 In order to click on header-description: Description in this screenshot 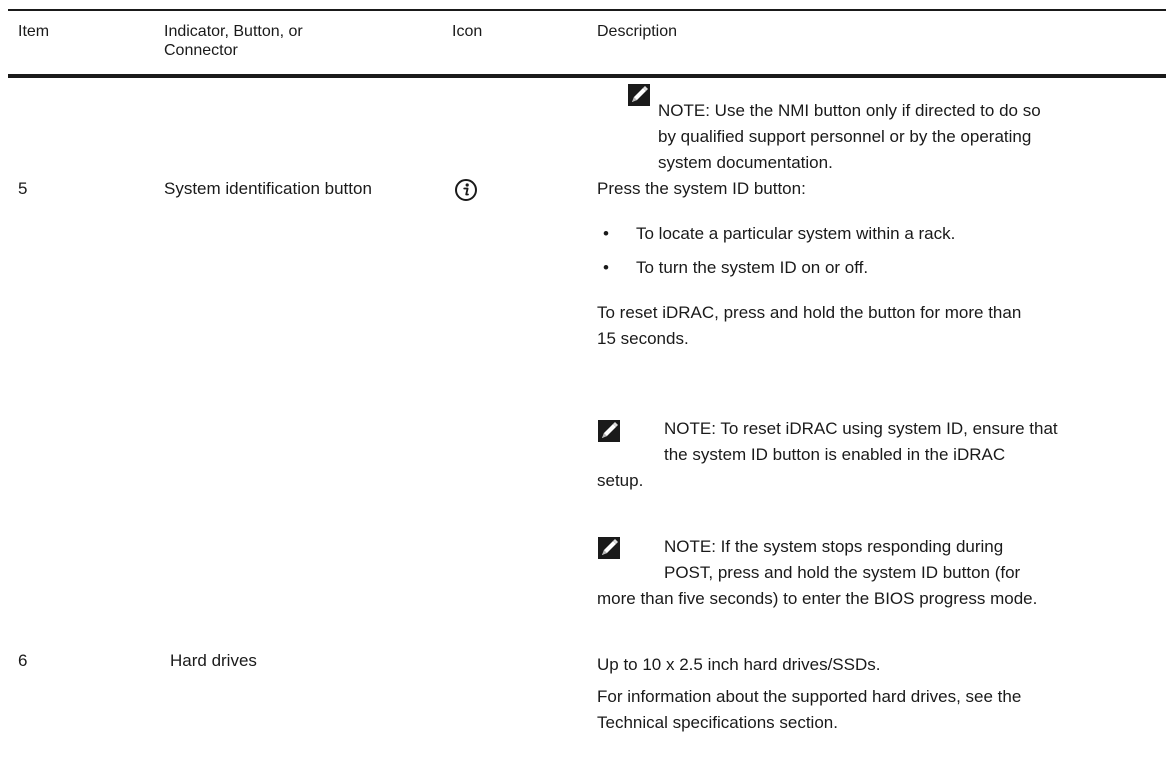, I will do `click(637, 31)`.